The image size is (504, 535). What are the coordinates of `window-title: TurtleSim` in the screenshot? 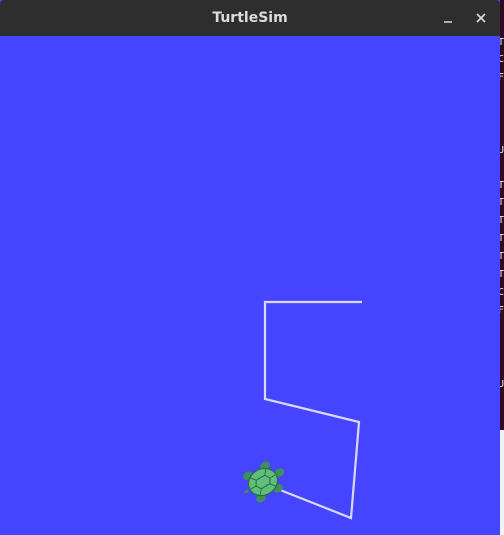 It's located at (250, 18).